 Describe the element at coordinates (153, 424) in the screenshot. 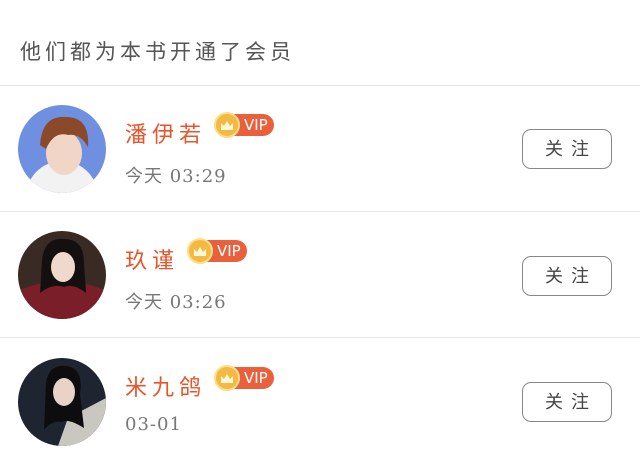

I see `join-time: 03-01` at that location.